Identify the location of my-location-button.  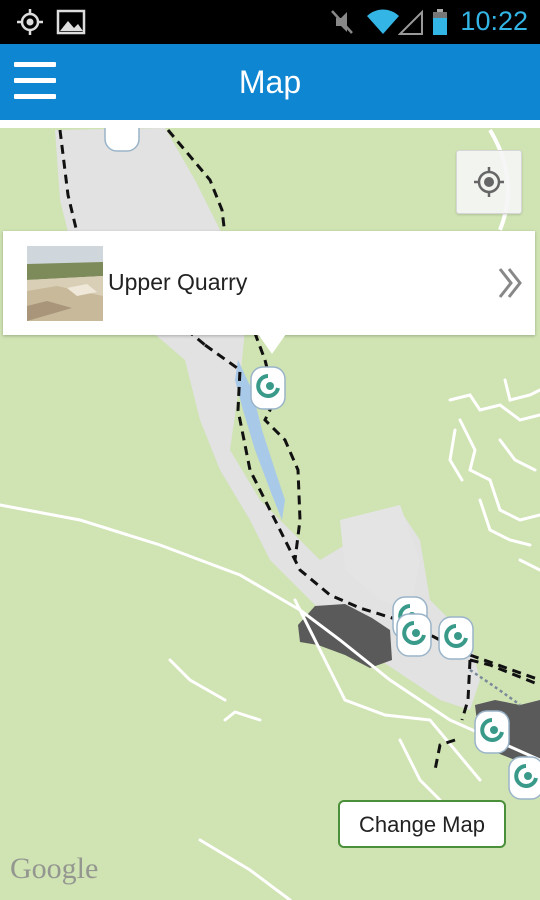
(489, 182).